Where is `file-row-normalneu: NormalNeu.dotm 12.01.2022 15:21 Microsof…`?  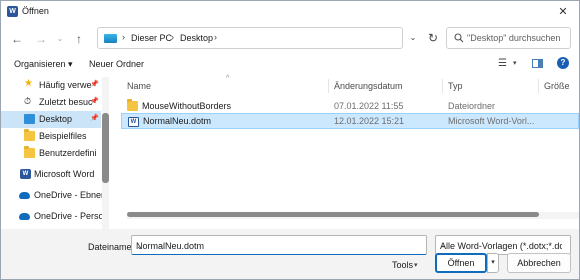
file-row-normalneu: NormalNeu.dotm 12.01.2022 15:21 Microsof… is located at coordinates (350, 121).